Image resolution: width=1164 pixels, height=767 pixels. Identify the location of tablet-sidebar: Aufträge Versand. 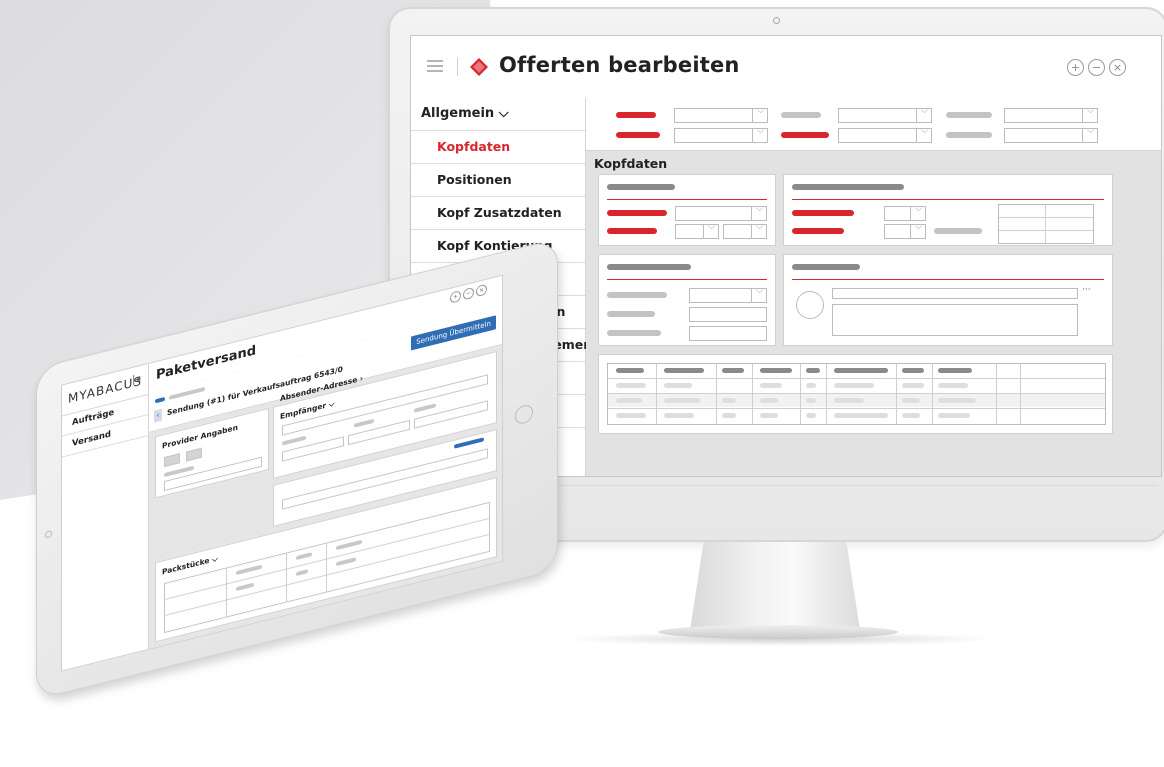
(105, 532).